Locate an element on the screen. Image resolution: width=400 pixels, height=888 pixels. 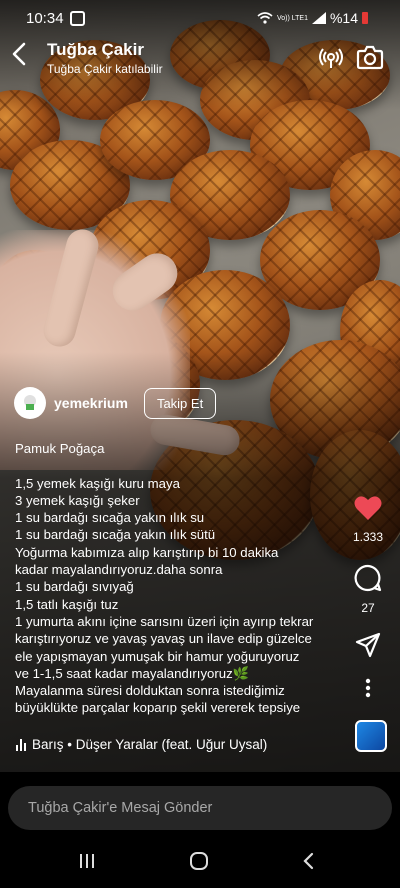
share-group is located at coordinates (368, 647).